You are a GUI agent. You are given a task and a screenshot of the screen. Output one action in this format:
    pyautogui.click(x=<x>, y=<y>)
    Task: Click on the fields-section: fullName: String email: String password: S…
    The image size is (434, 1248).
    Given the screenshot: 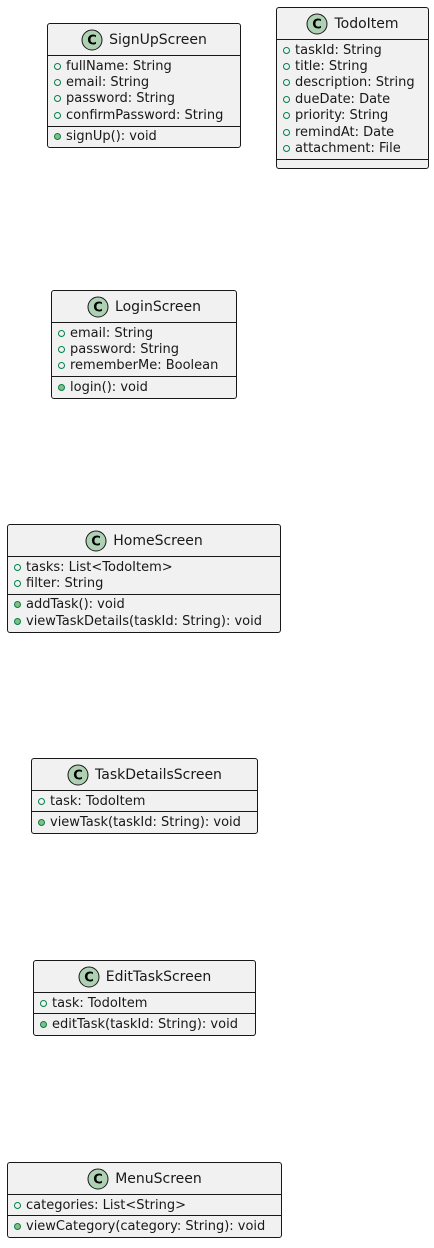 What is the action you would take?
    pyautogui.click(x=144, y=91)
    